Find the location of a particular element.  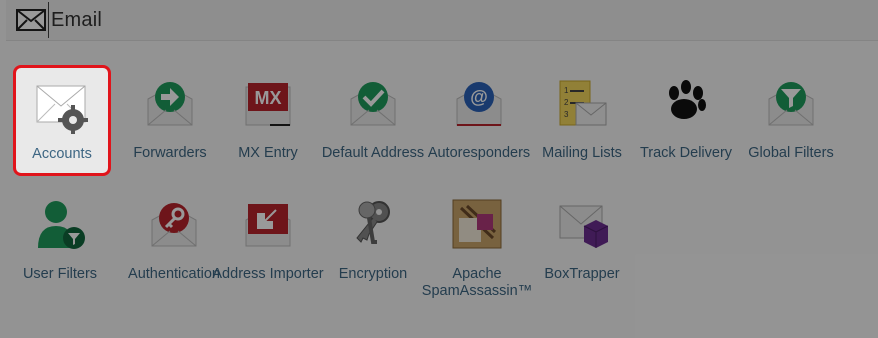

item-autoresponders: @ Autoresponders is located at coordinates (479, 120).